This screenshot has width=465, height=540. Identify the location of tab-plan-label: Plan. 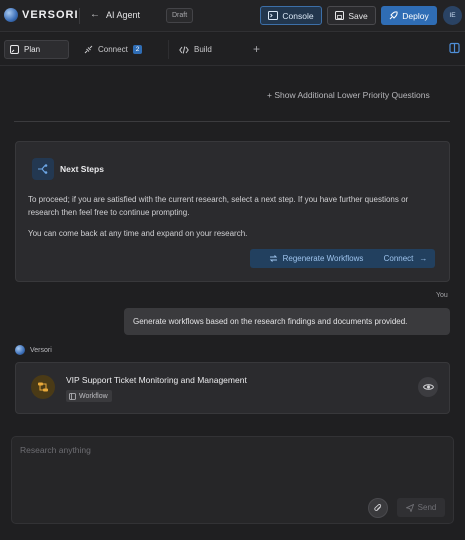
(32, 49).